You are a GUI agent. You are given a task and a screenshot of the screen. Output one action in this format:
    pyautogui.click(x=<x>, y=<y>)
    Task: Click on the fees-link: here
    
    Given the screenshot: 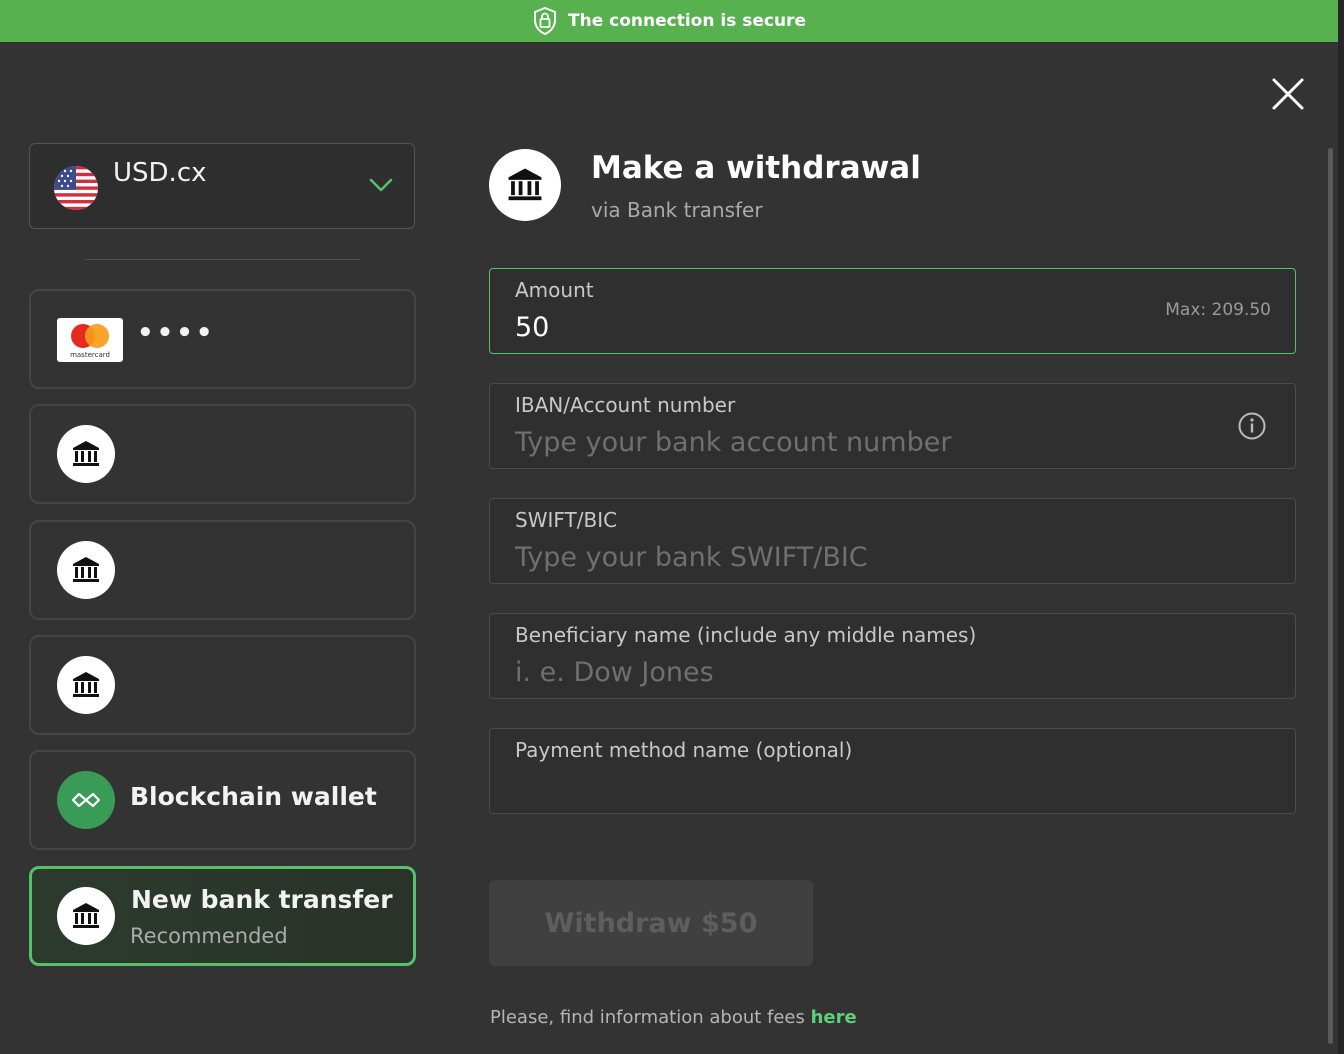 What is the action you would take?
    pyautogui.click(x=834, y=1017)
    